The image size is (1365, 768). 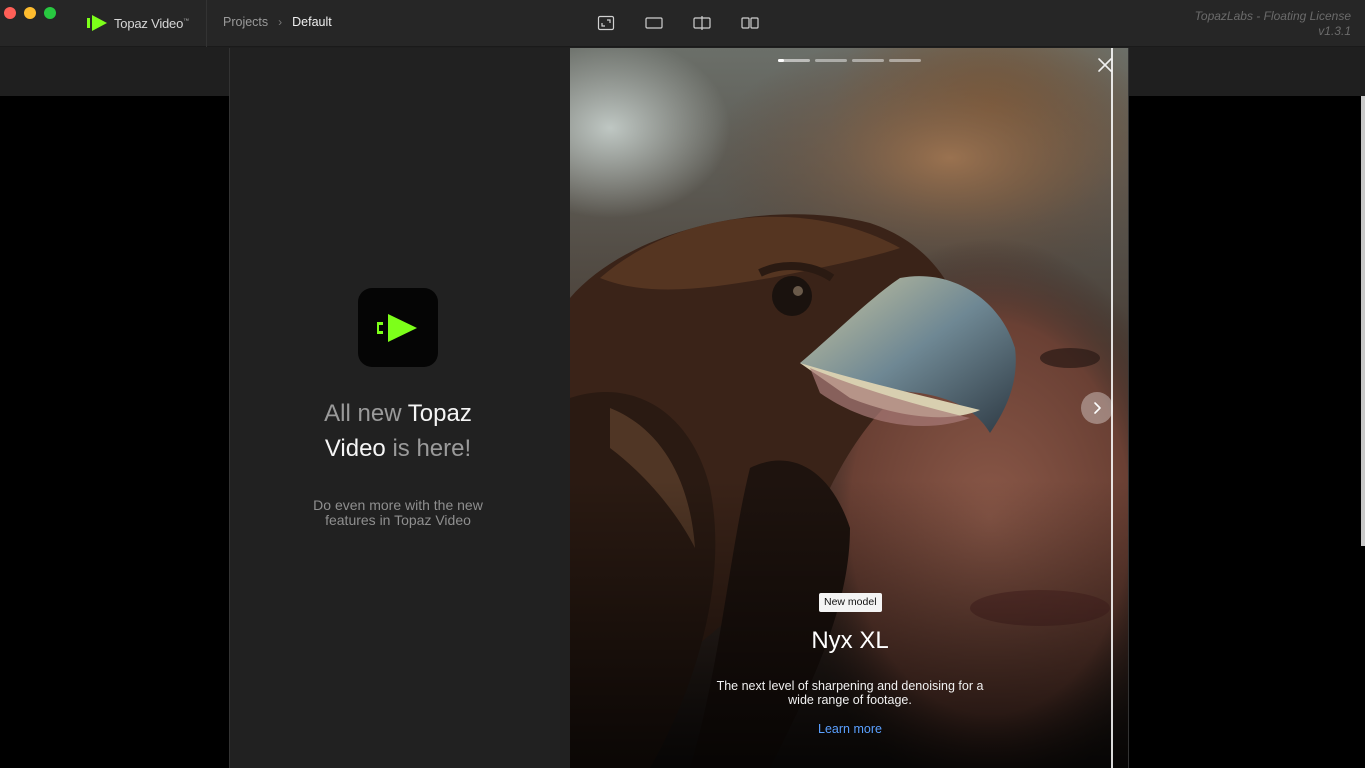 What do you see at coordinates (1334, 31) in the screenshot?
I see `app-version: v1.3.1` at bounding box center [1334, 31].